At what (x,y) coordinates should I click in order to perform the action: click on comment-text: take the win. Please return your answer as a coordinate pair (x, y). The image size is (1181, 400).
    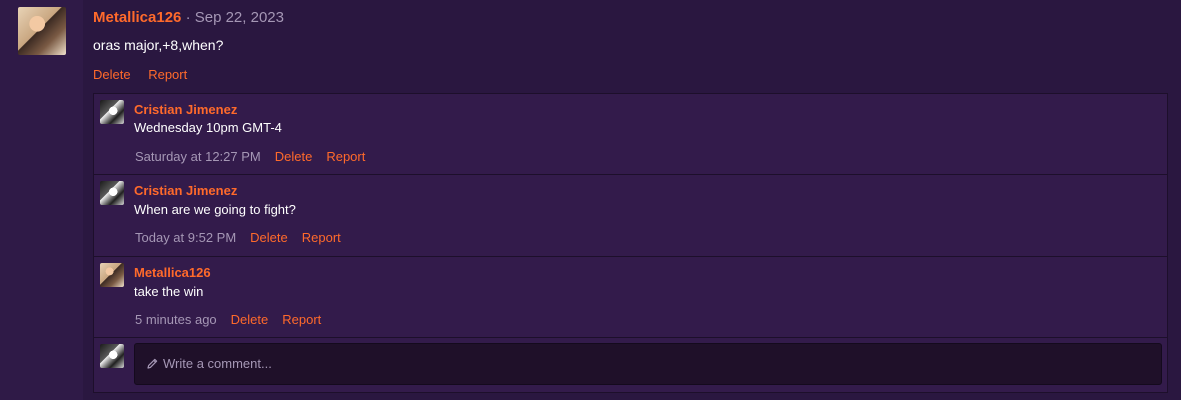
    Looking at the image, I should click on (169, 291).